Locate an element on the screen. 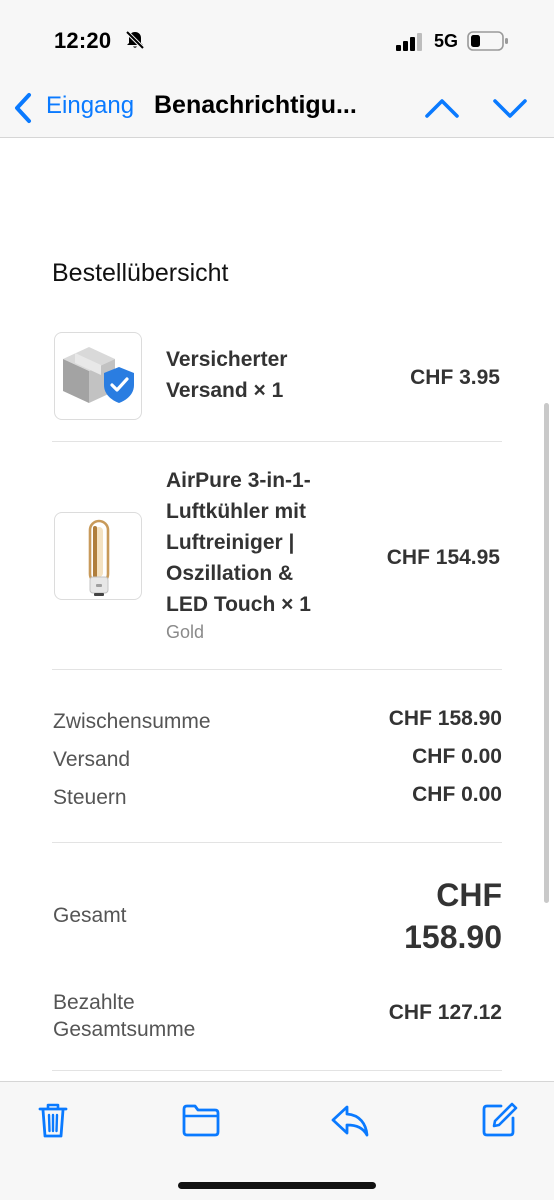  back-button: Eingang is located at coordinates (90, 106).